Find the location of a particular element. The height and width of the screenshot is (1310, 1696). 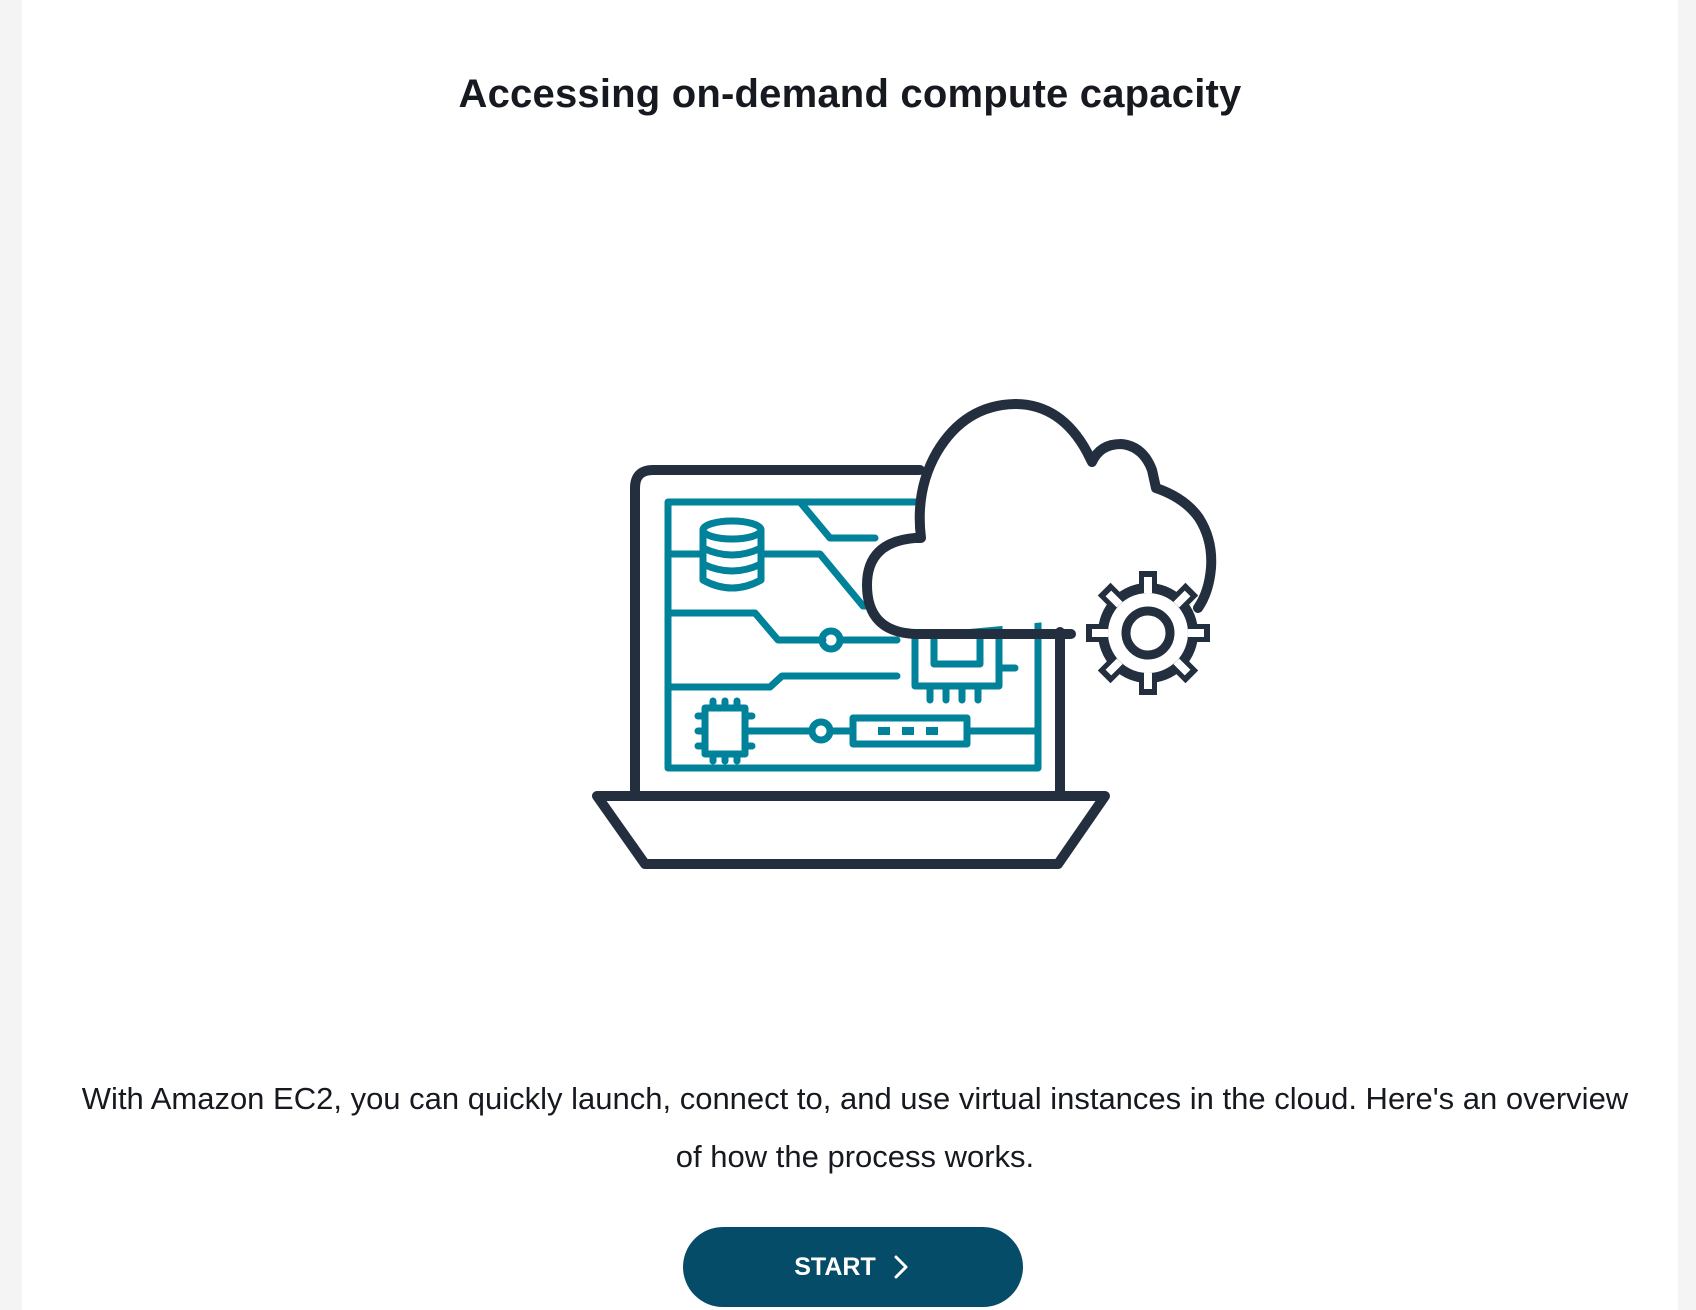

port-dots is located at coordinates (908, 731).